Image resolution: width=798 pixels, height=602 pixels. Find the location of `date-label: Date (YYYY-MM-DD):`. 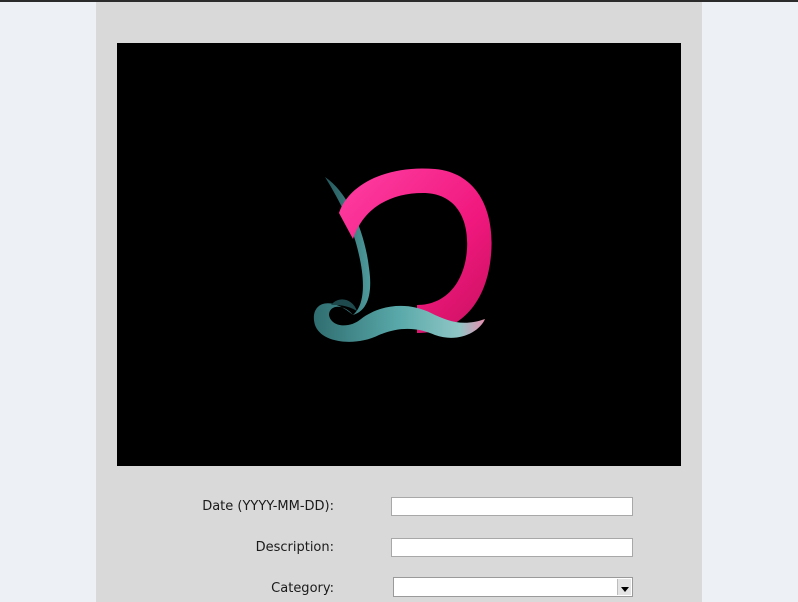

date-label: Date (YYYY-MM-DD): is located at coordinates (268, 506).